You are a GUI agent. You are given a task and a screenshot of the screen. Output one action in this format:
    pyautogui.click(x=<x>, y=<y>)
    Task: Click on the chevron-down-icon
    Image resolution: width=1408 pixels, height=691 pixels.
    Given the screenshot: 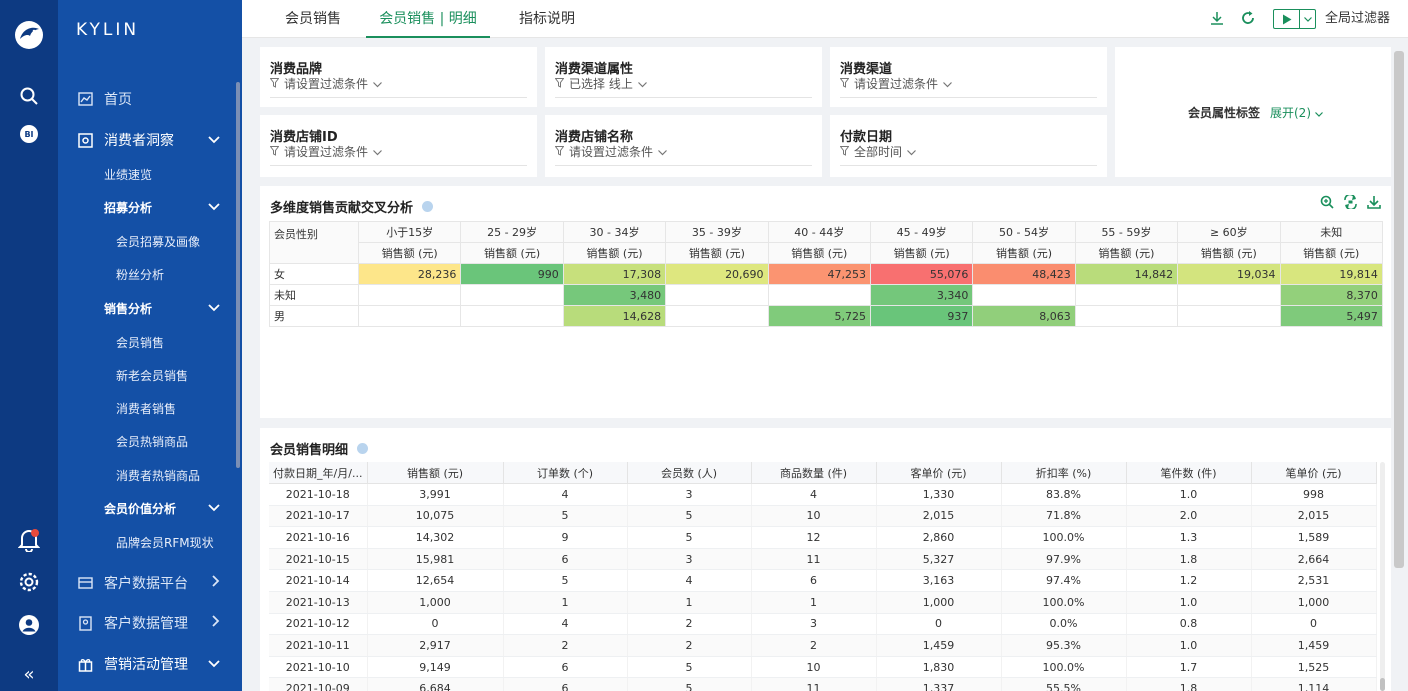 What is the action you would take?
    pyautogui.click(x=1307, y=19)
    